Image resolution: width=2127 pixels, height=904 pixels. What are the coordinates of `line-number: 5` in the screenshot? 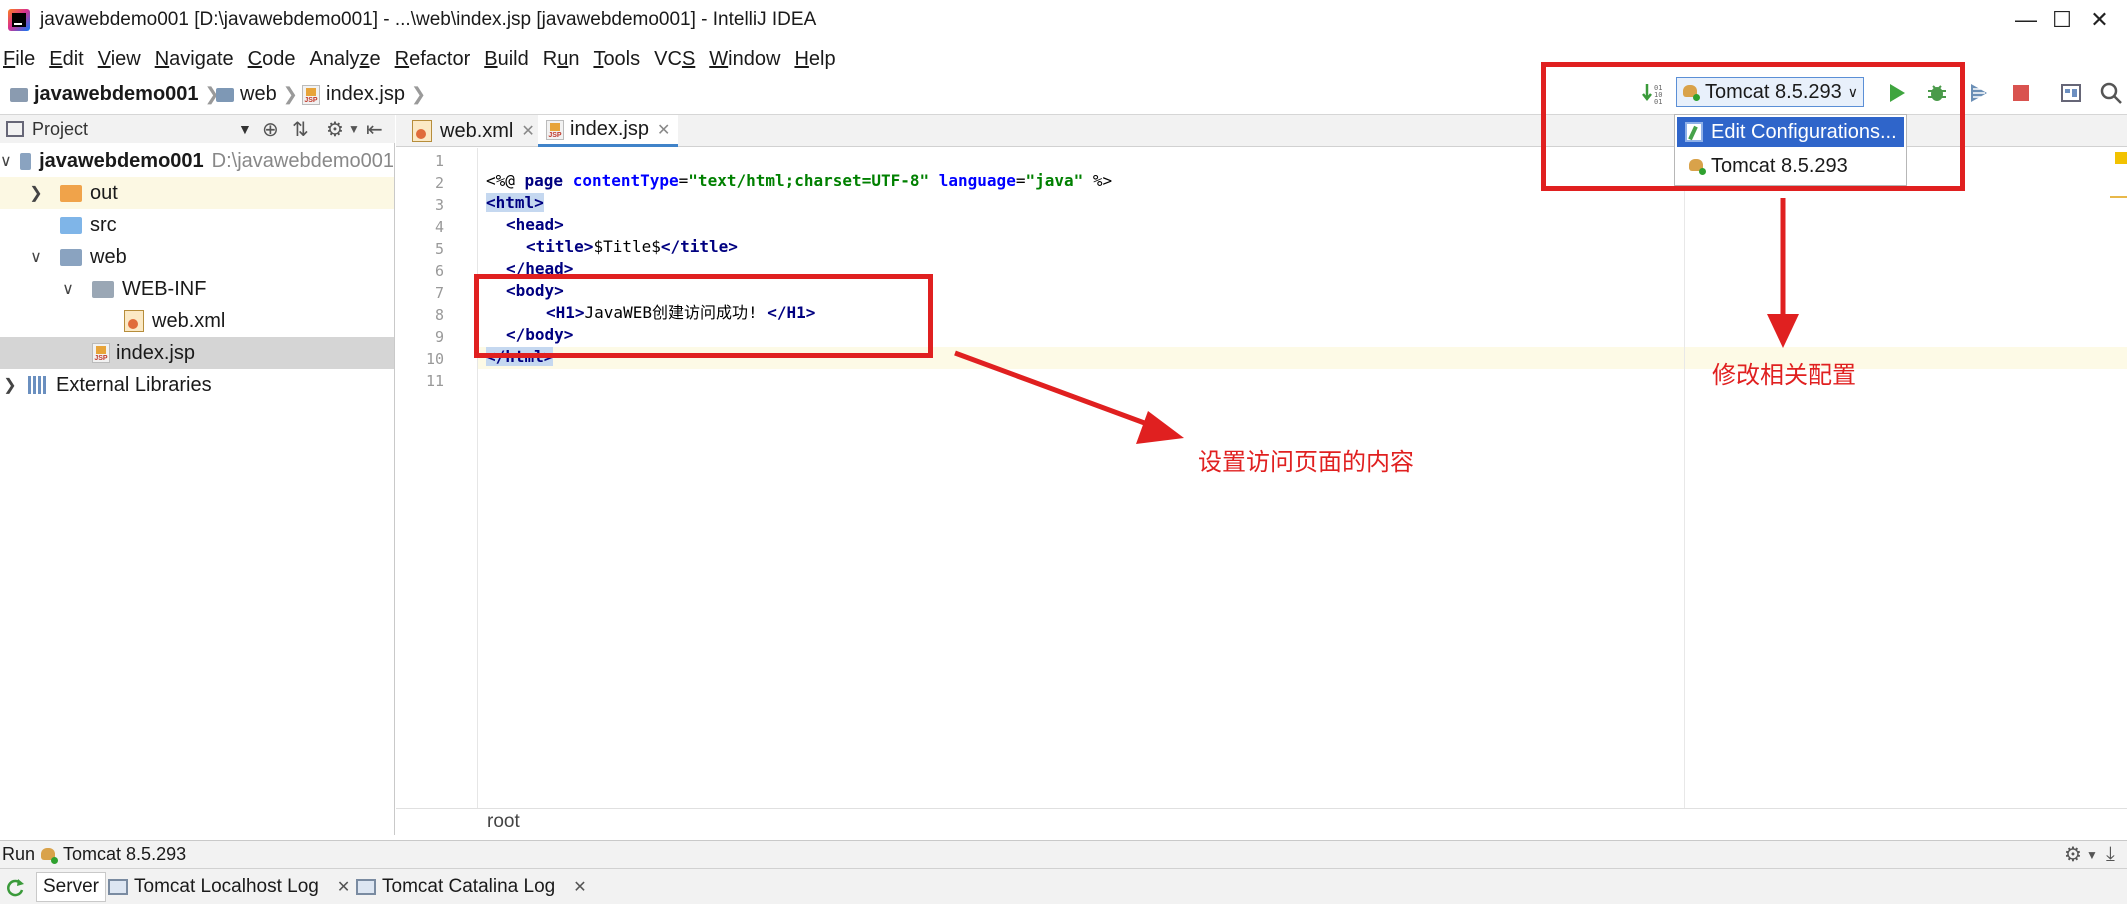 It's located at (439, 249).